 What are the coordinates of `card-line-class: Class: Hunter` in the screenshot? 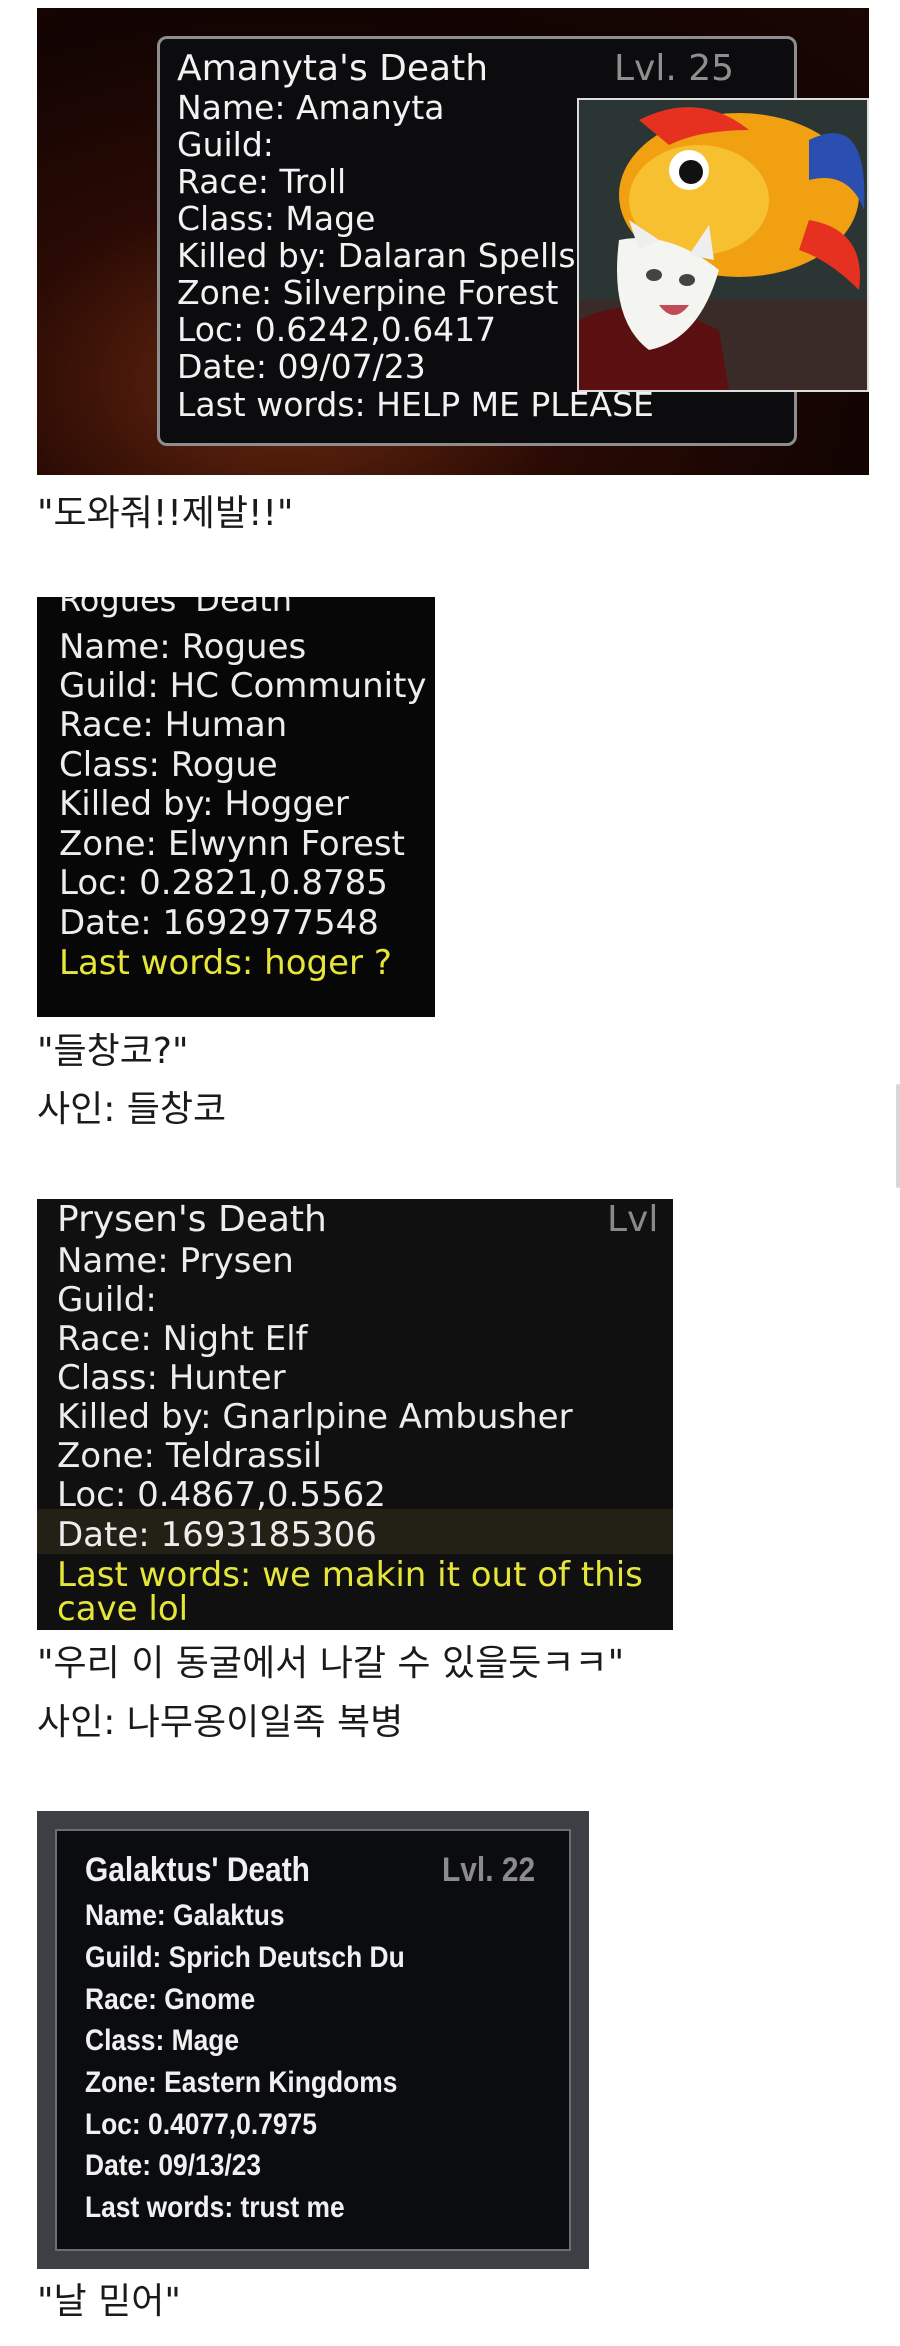 It's located at (171, 1378).